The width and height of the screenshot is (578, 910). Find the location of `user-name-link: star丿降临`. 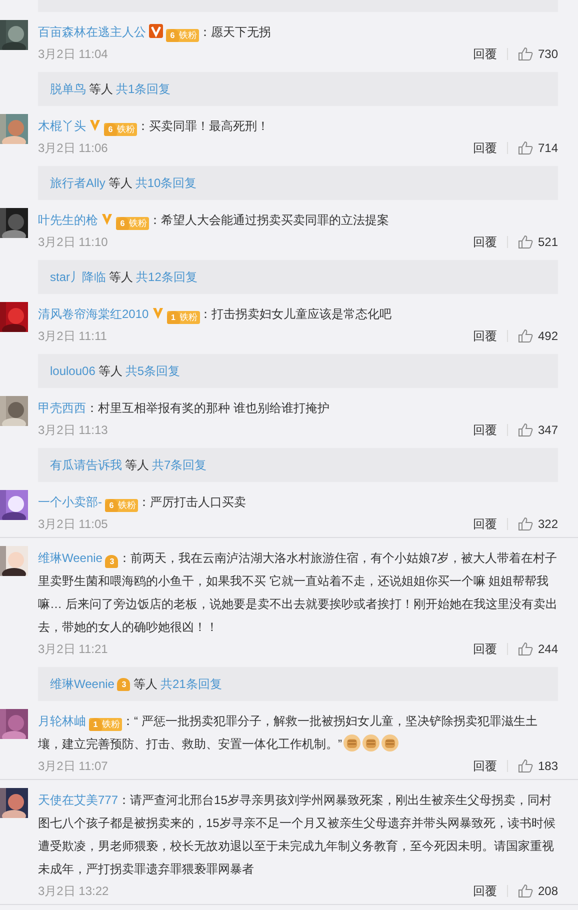

user-name-link: star丿降临 is located at coordinates (78, 277).